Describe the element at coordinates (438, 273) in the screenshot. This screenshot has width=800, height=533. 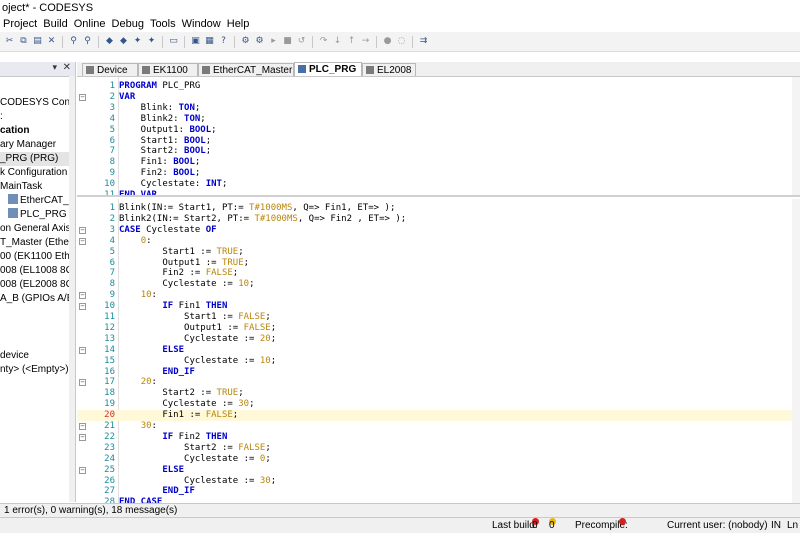
I see `implementation-line: 7 Fin2 := FALSE;` at that location.